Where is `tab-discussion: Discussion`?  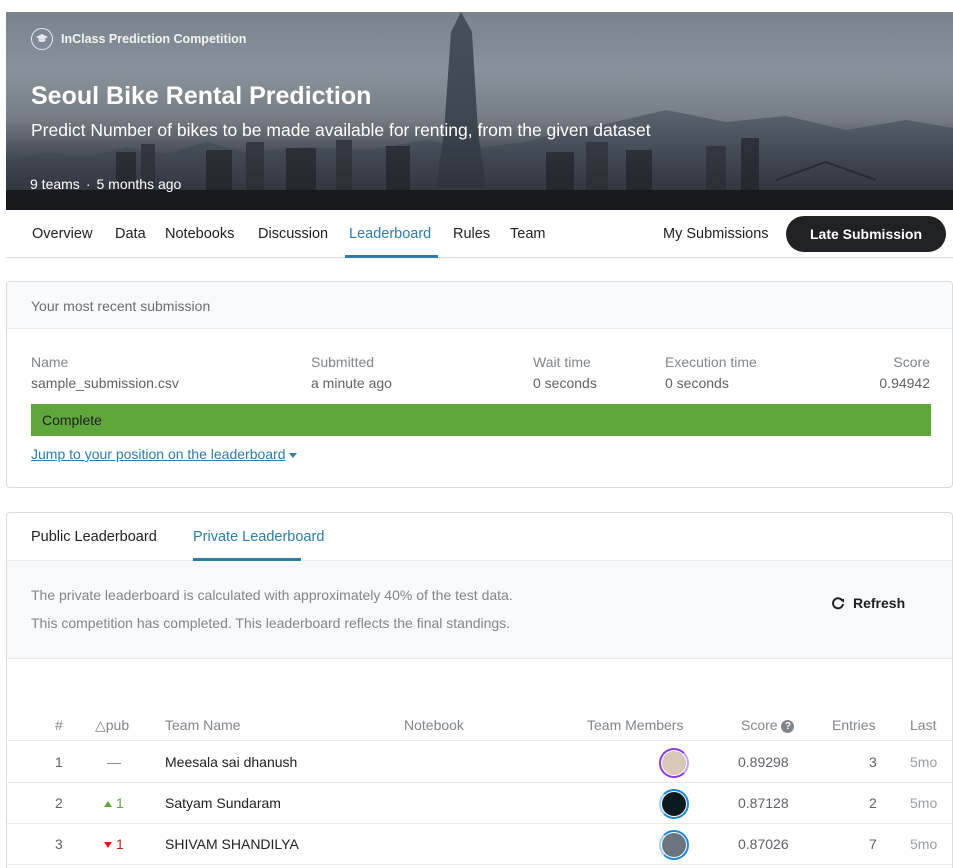 tab-discussion: Discussion is located at coordinates (293, 234).